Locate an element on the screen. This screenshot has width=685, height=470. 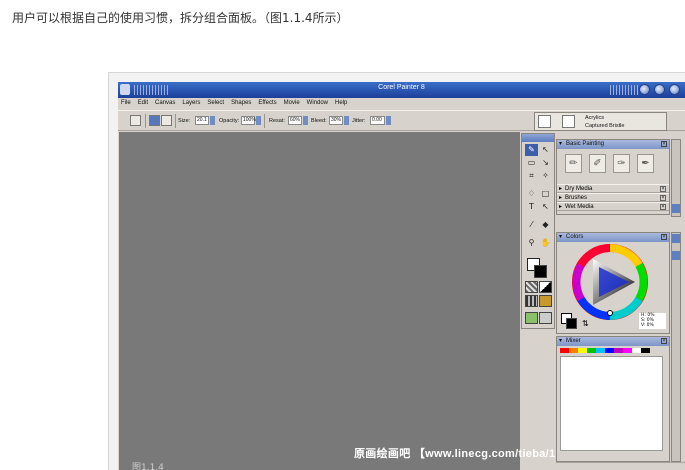
paint-bucket-icon: ◆ is located at coordinates (545, 225).